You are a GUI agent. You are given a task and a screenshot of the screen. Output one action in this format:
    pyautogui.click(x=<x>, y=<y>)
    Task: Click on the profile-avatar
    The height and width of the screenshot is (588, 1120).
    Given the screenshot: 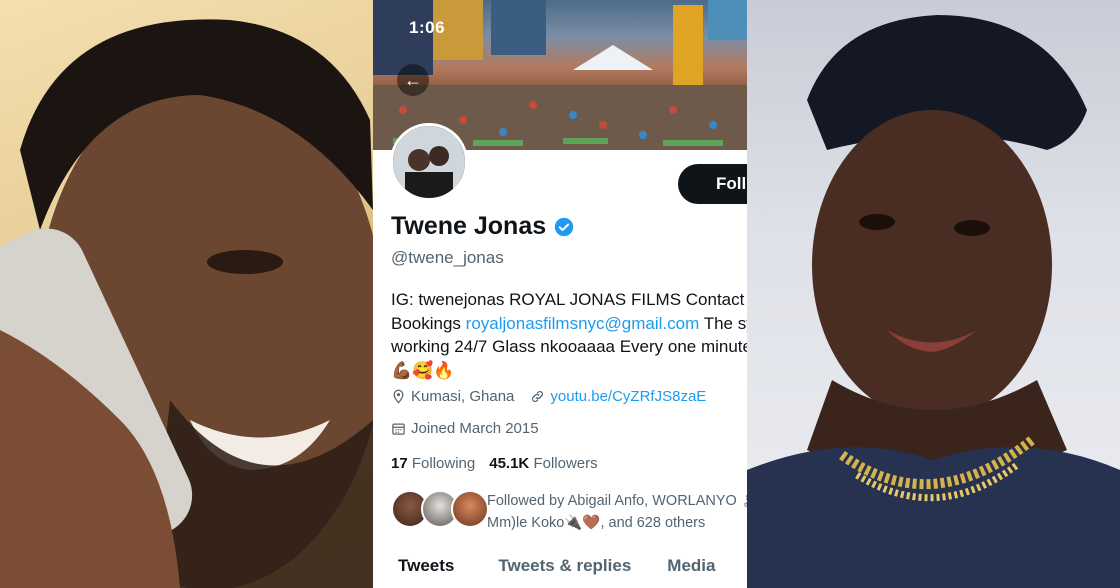 What is the action you would take?
    pyautogui.click(x=429, y=162)
    